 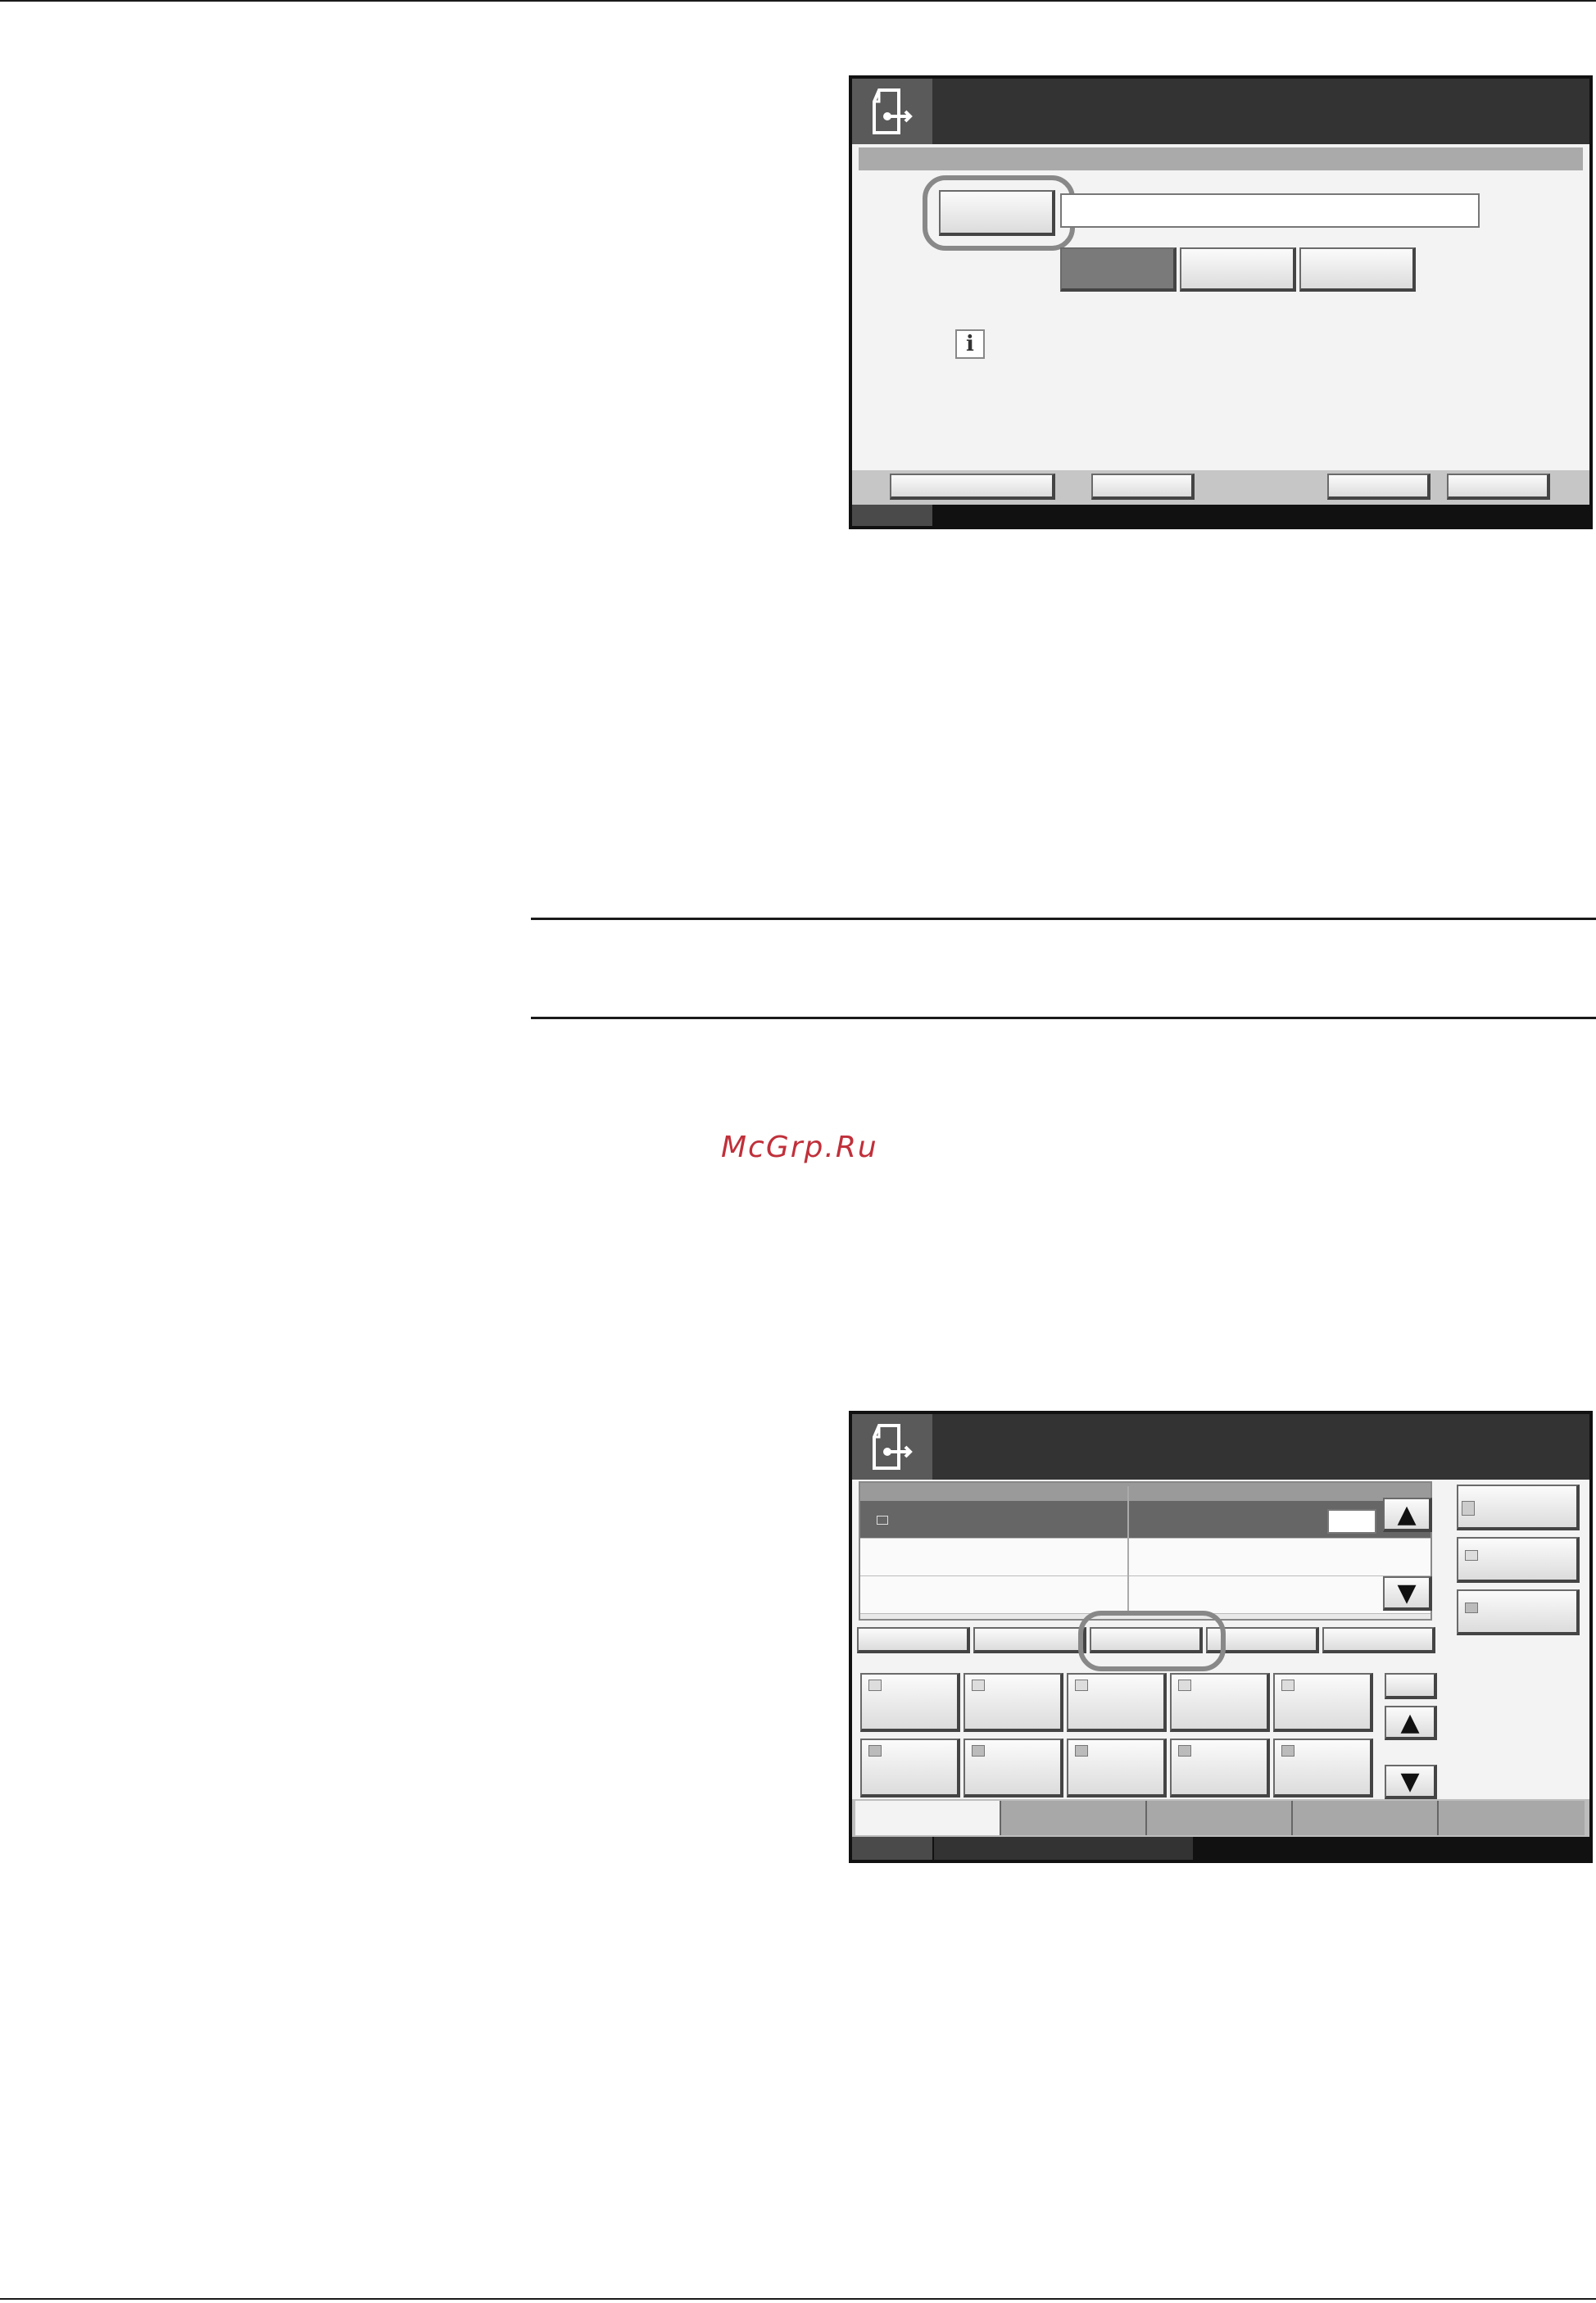 What do you see at coordinates (999, 213) in the screenshot?
I see `screen-one-highlight-ring` at bounding box center [999, 213].